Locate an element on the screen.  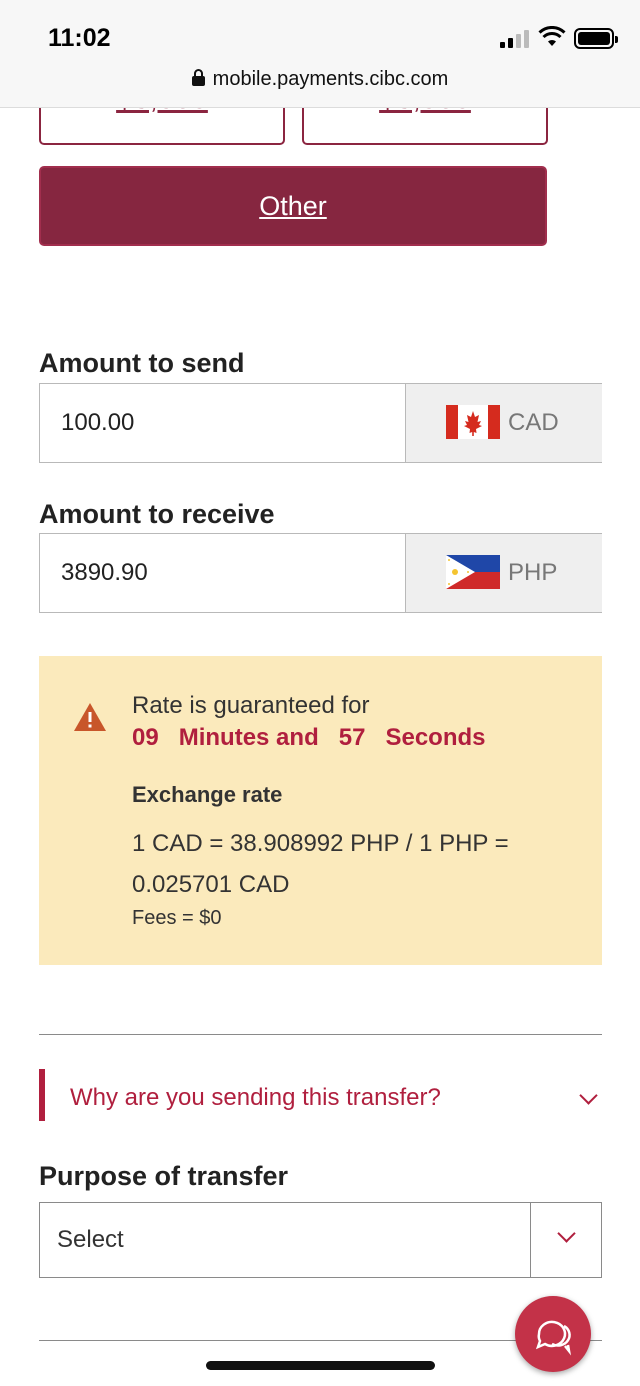
timer-minutes-label: Minutes and is located at coordinates (248, 737).